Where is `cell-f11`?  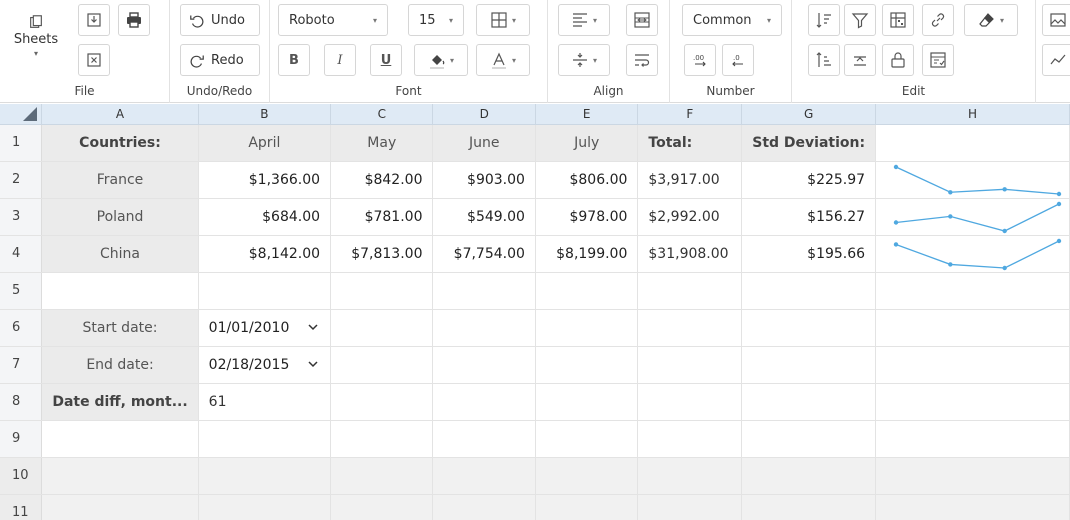
cell-f11 is located at coordinates (690, 507).